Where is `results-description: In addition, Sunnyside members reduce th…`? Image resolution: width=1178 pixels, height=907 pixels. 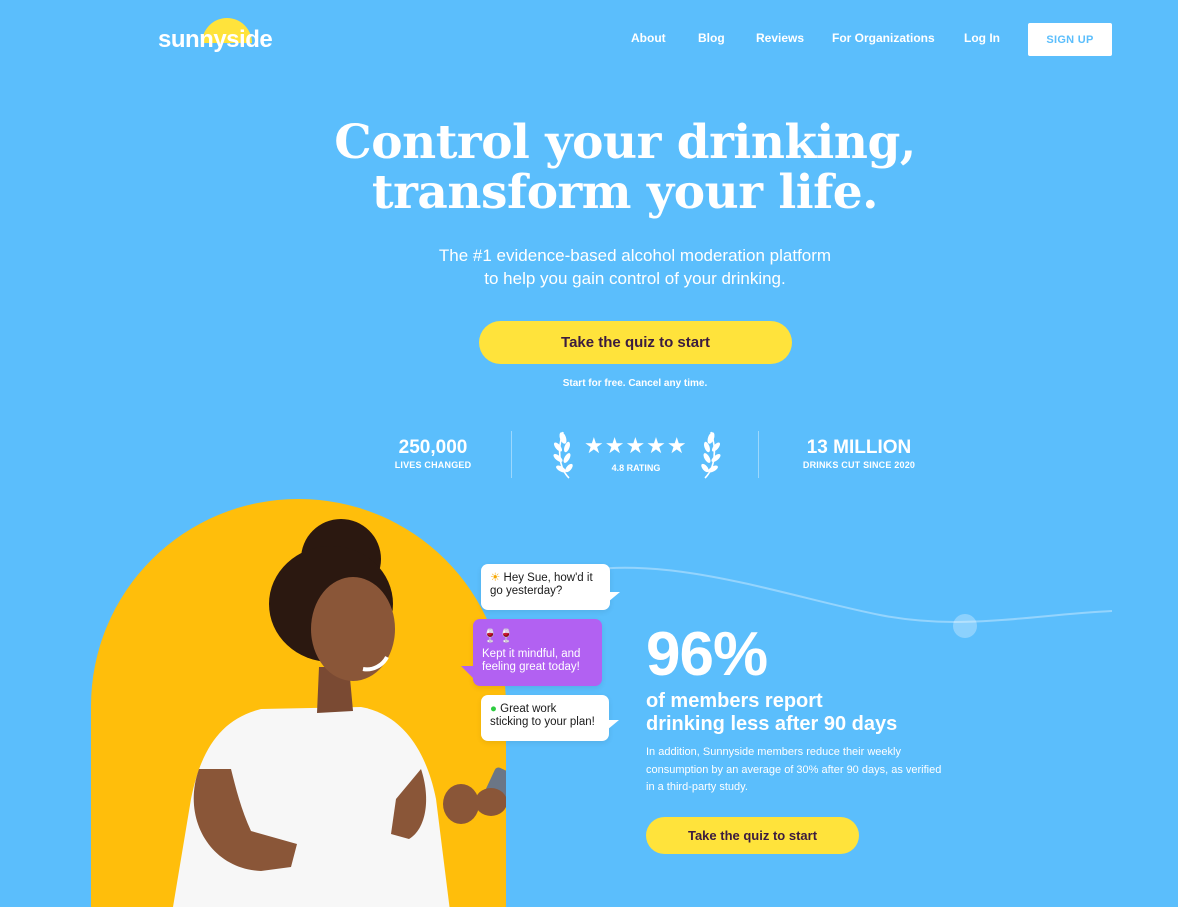
results-description: In addition, Sunnyside members reduce th… is located at coordinates (794, 769).